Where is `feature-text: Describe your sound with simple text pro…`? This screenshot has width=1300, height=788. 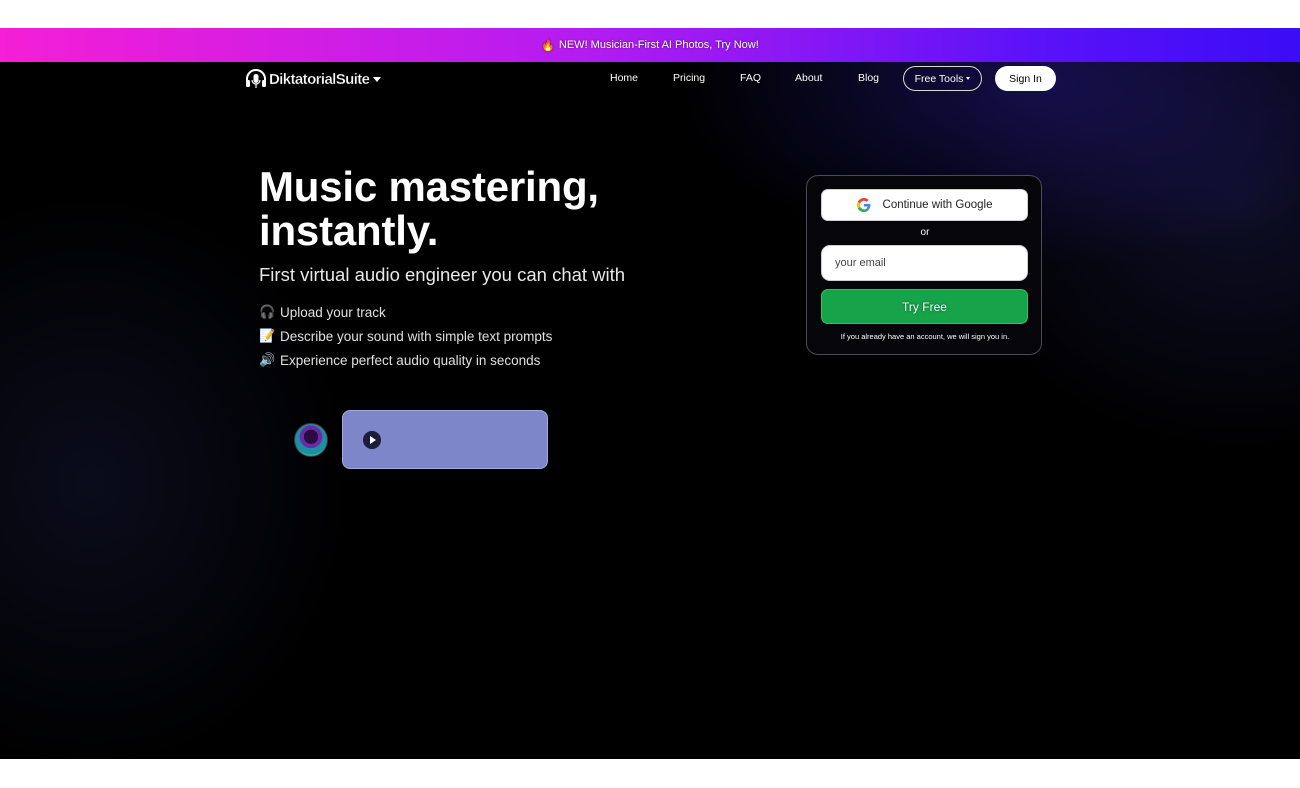 feature-text: Describe your sound with simple text pro… is located at coordinates (416, 336).